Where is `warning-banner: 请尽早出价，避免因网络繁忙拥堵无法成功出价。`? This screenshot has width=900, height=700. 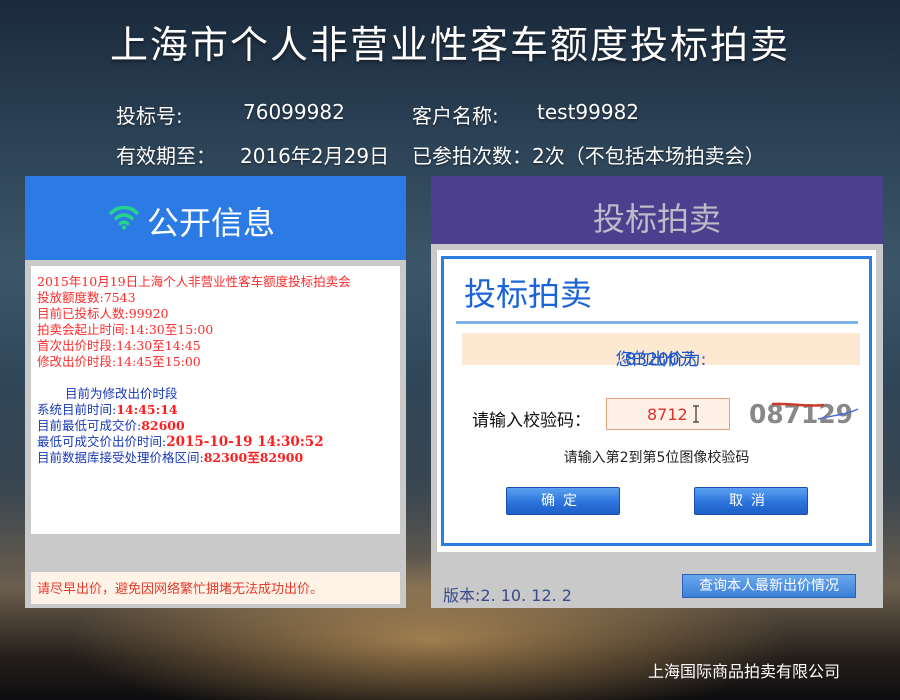
warning-banner: 请尽早出价，避免因网络繁忙拥堵无法成功出价。 is located at coordinates (215, 588).